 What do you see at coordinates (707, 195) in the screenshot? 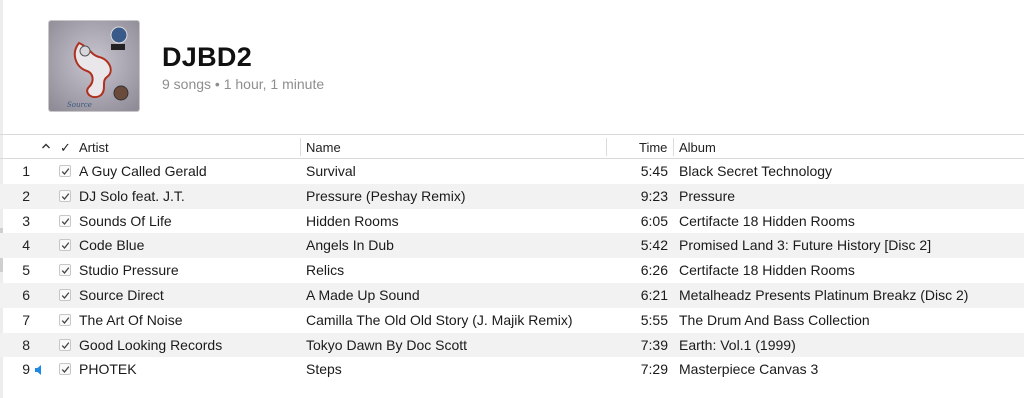
I see `track-album: Pressure` at bounding box center [707, 195].